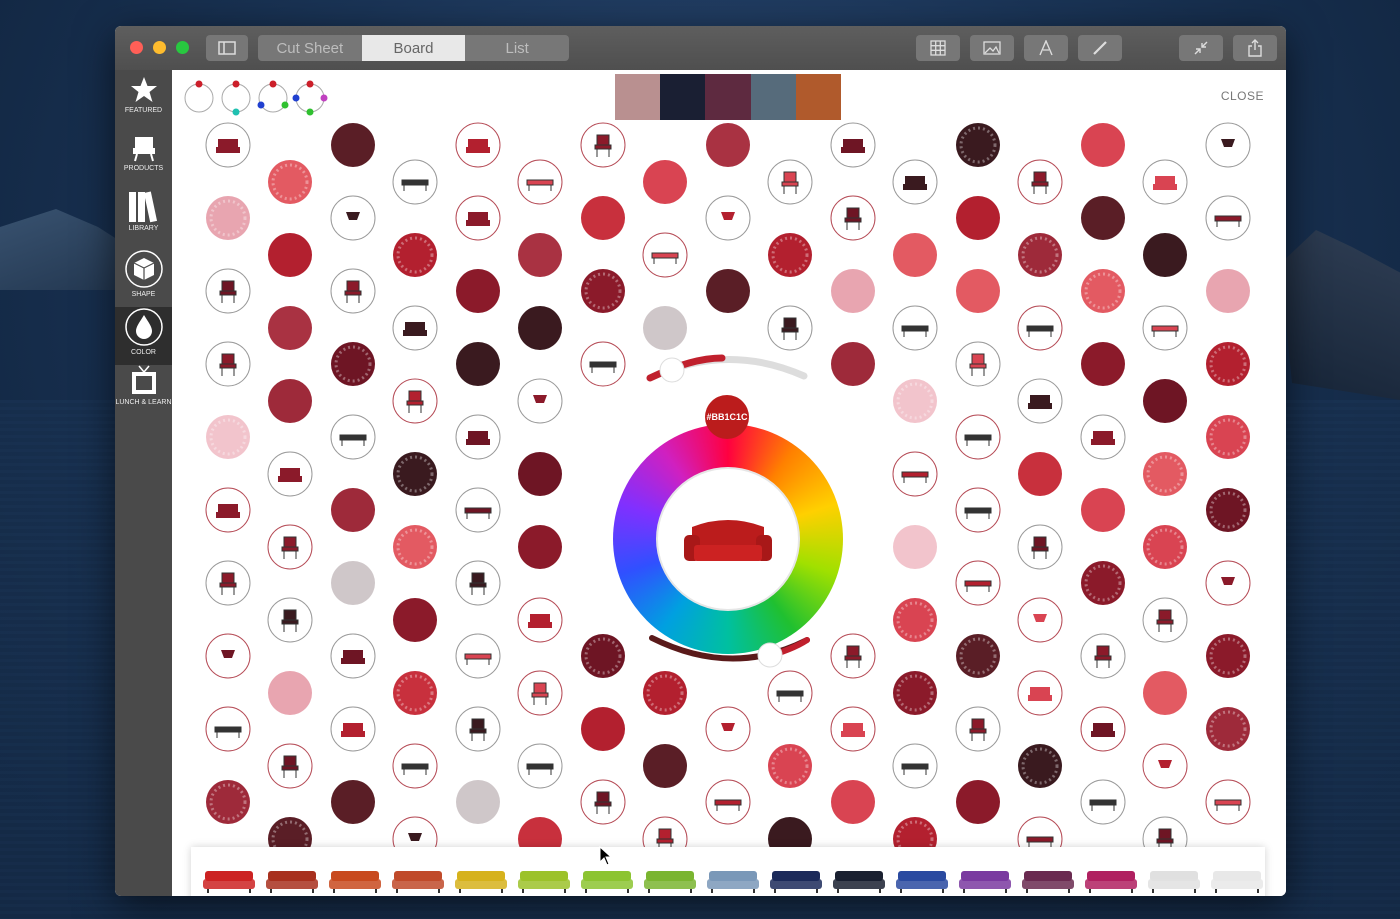 The width and height of the screenshot is (1400, 919). Describe the element at coordinates (143, 278) in the screenshot. I see `sidebar-item-shape: SHAPE` at that location.